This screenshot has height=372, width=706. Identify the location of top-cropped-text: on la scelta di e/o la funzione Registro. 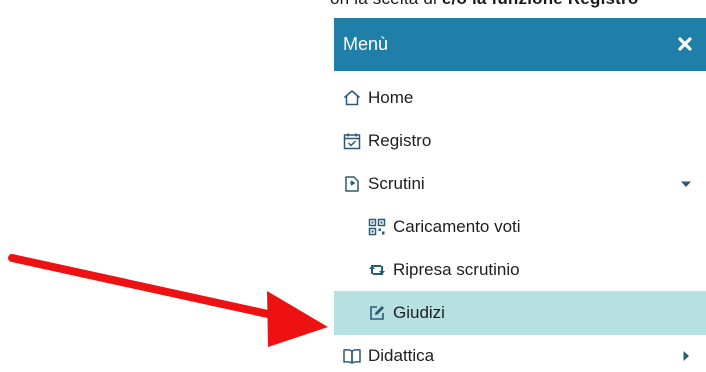
(484, 4).